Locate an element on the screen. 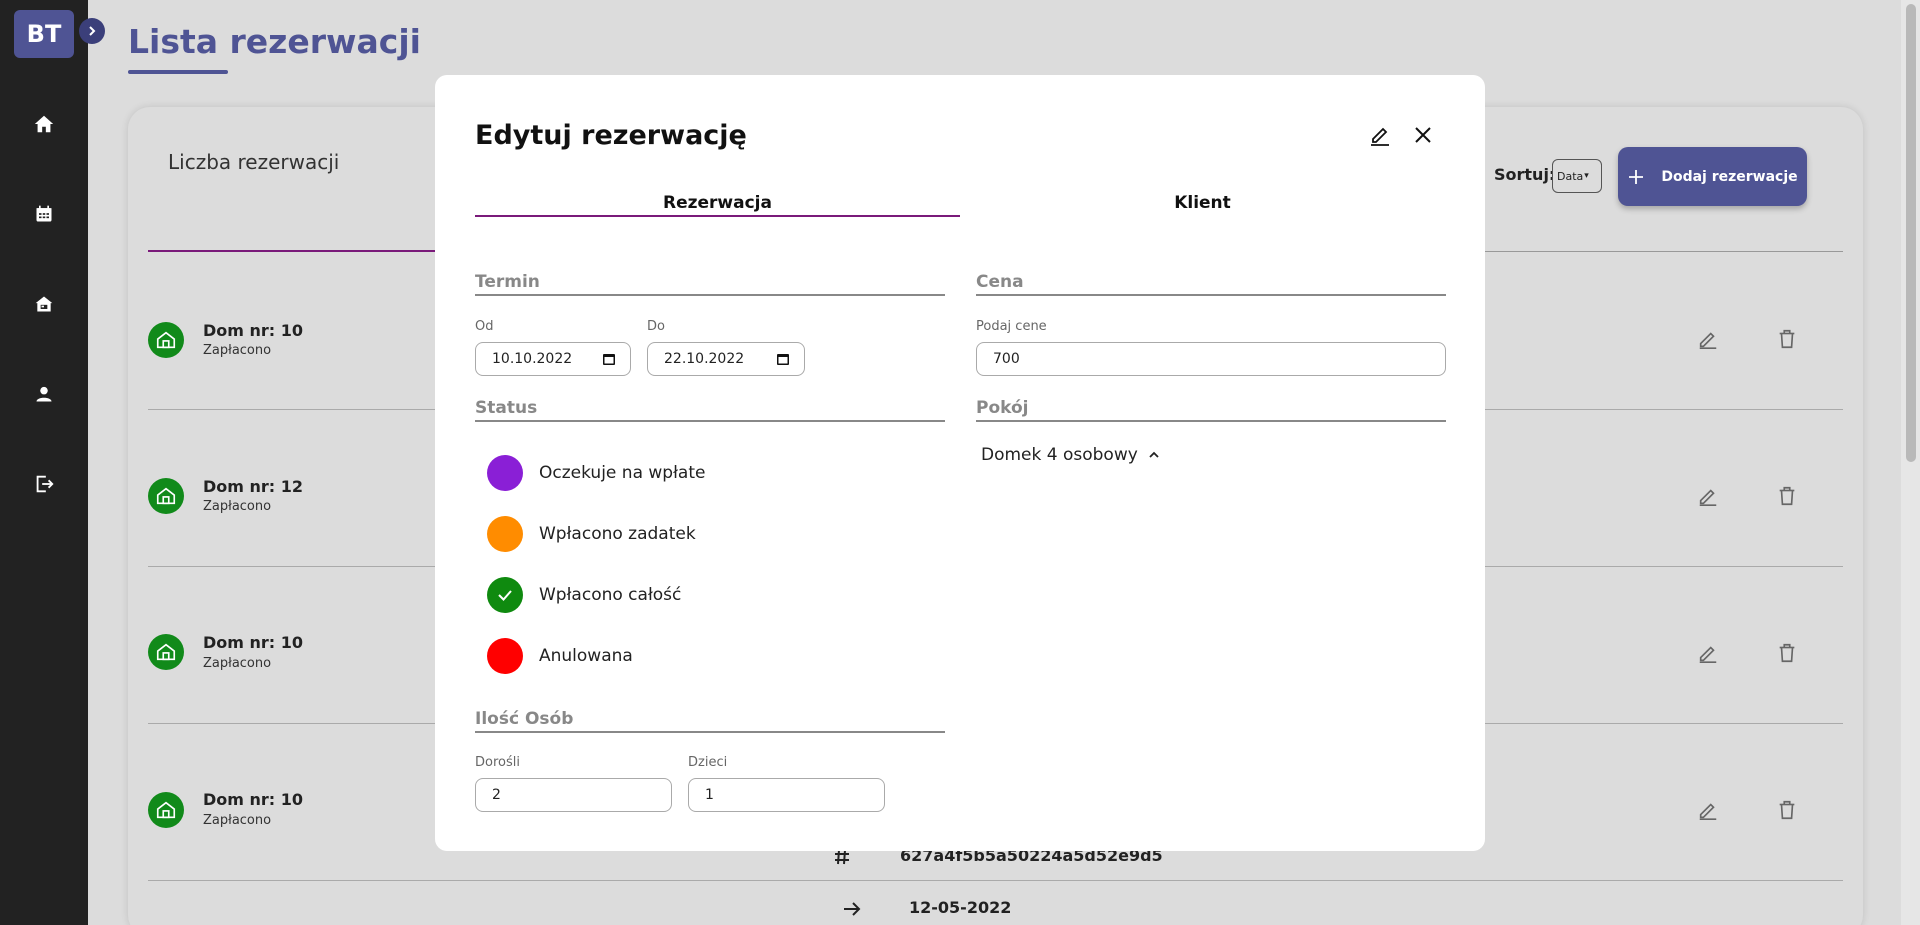 The width and height of the screenshot is (1920, 925). chevron-right-icon is located at coordinates (92, 31).